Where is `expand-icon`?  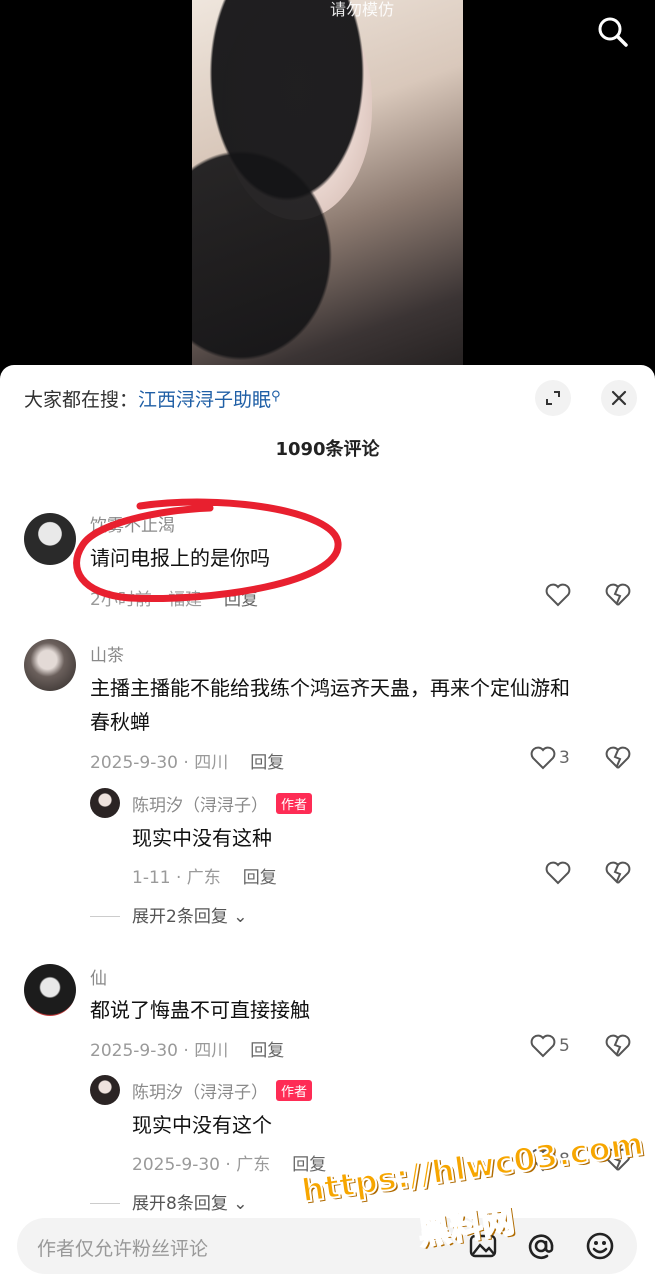 expand-icon is located at coordinates (553, 398).